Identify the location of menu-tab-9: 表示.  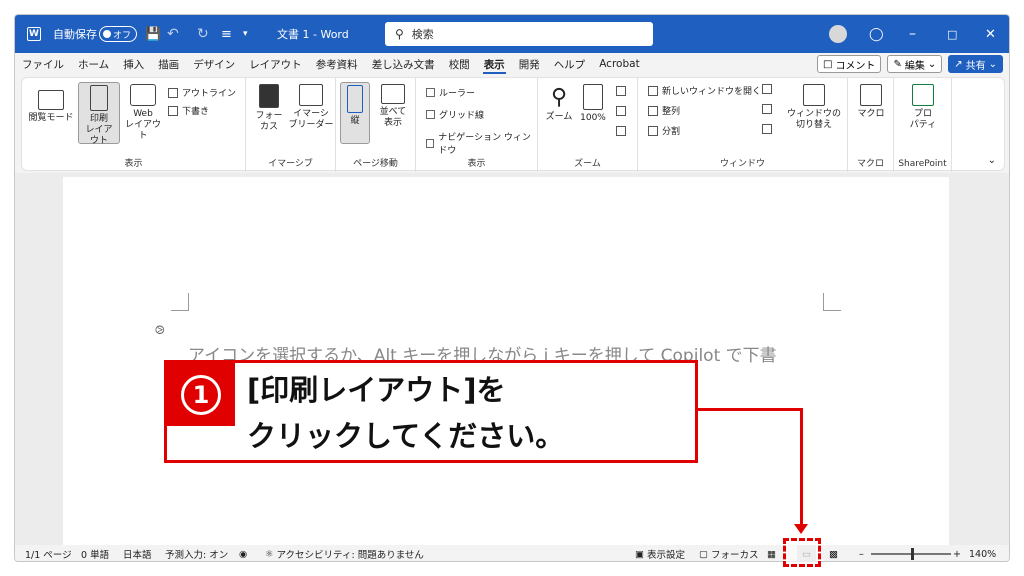
(494, 64).